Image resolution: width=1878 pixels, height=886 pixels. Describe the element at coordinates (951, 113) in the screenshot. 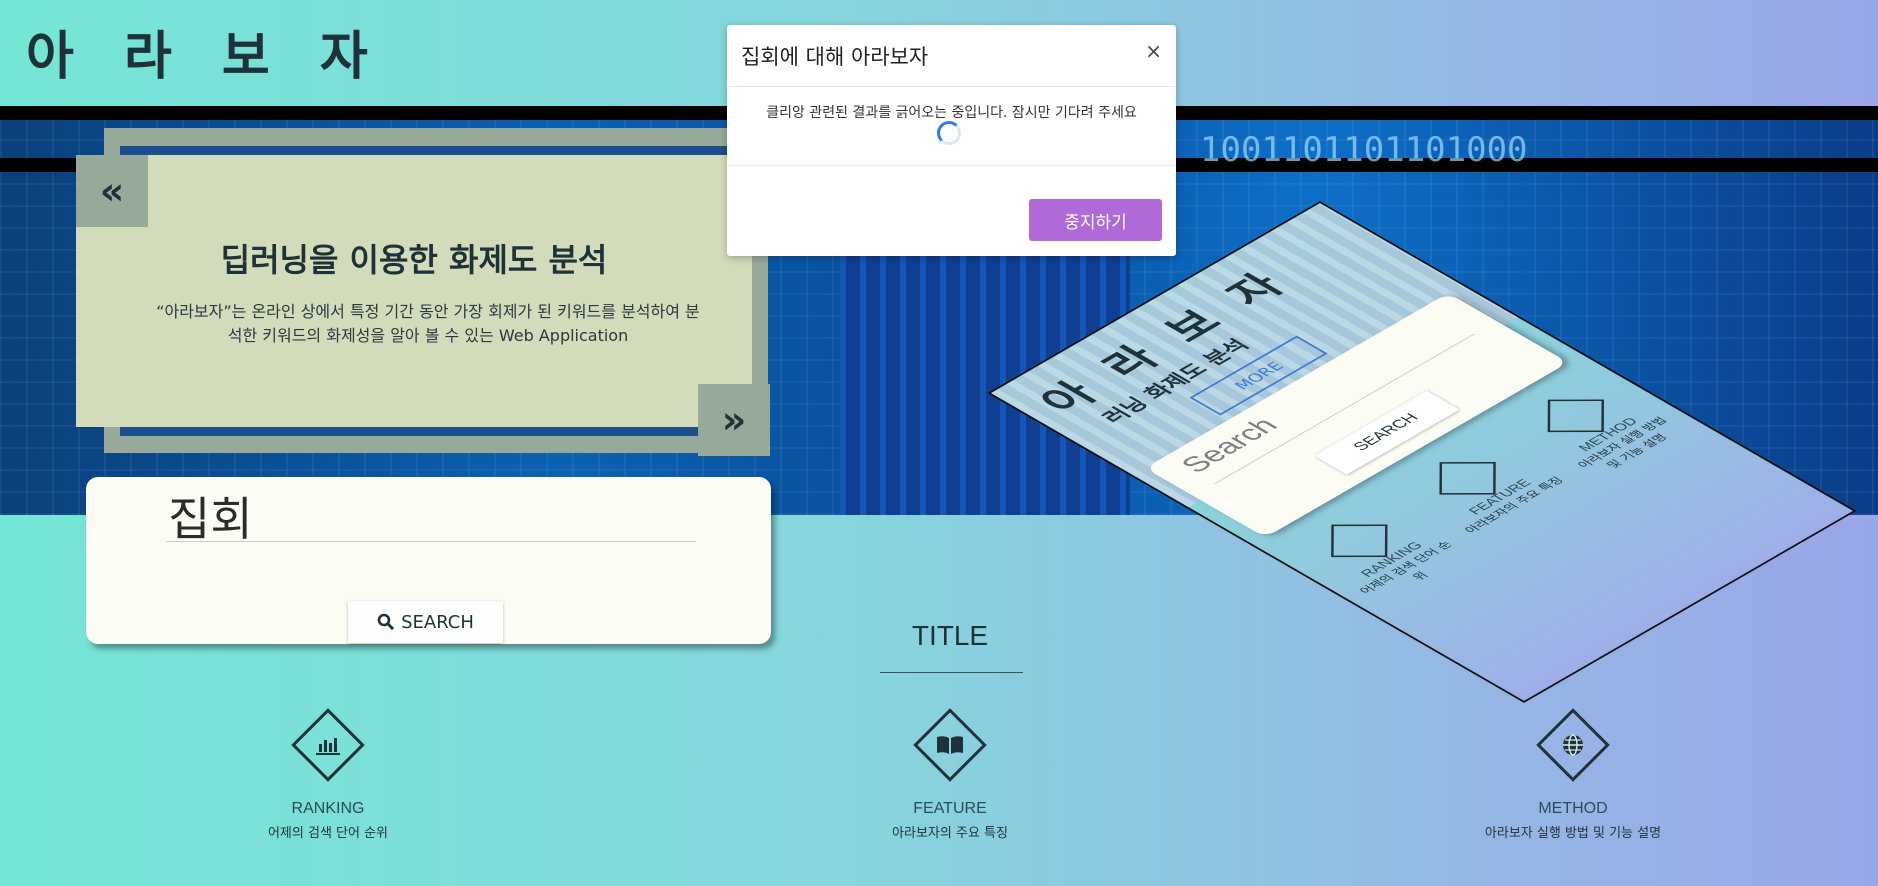

I see `modal-message: 클리앙 관련된 결과를 긁어오는 중입니다. 잠시만 기다려 주세요` at that location.